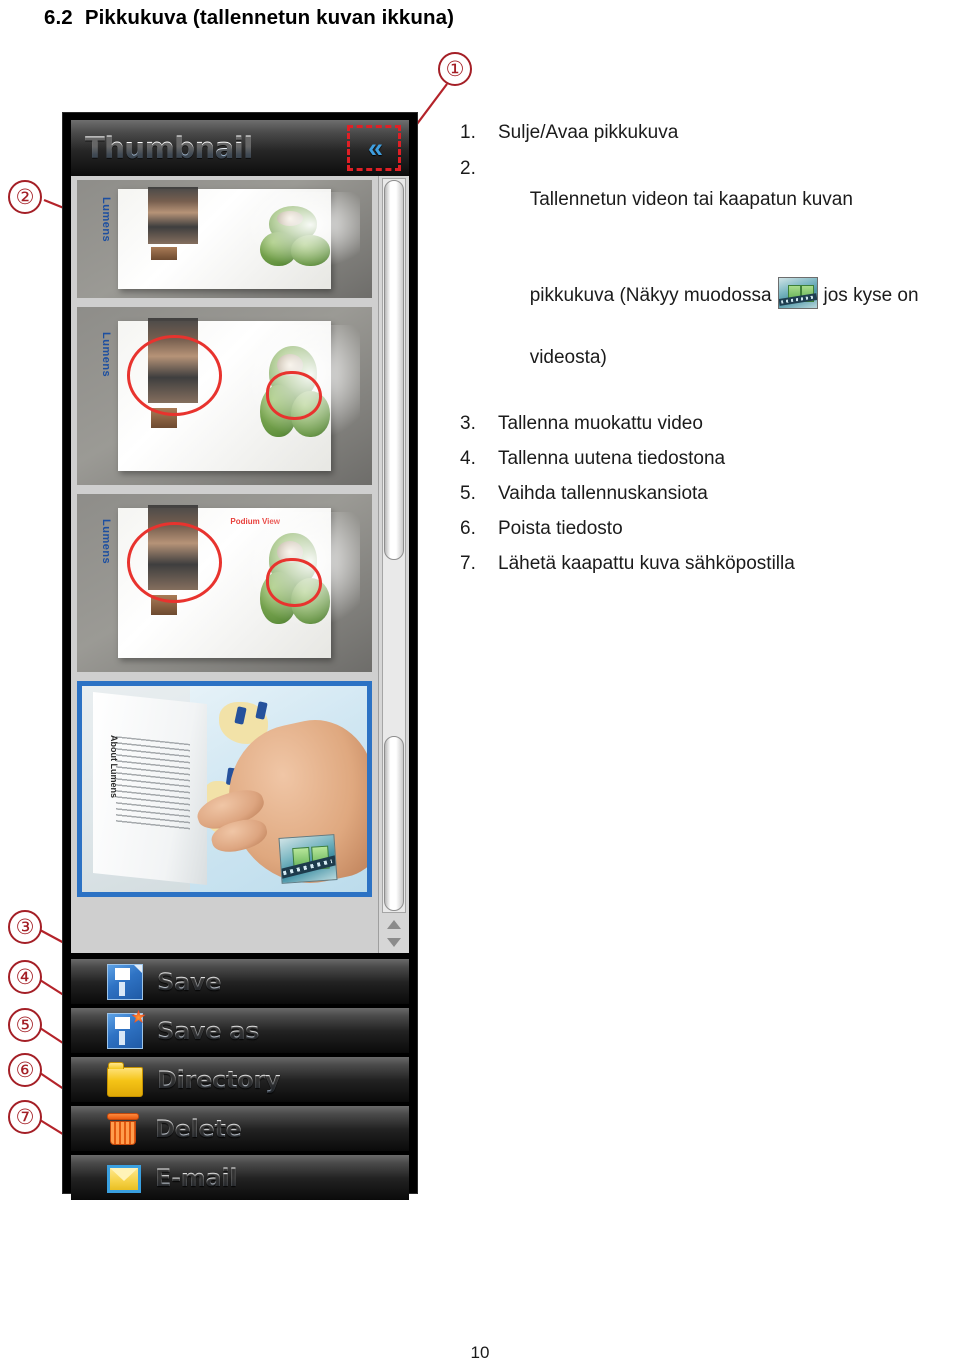  I want to click on legend-item-7: 7. Lähetä kaapattu kuva sähköpostilla, so click(706, 564).